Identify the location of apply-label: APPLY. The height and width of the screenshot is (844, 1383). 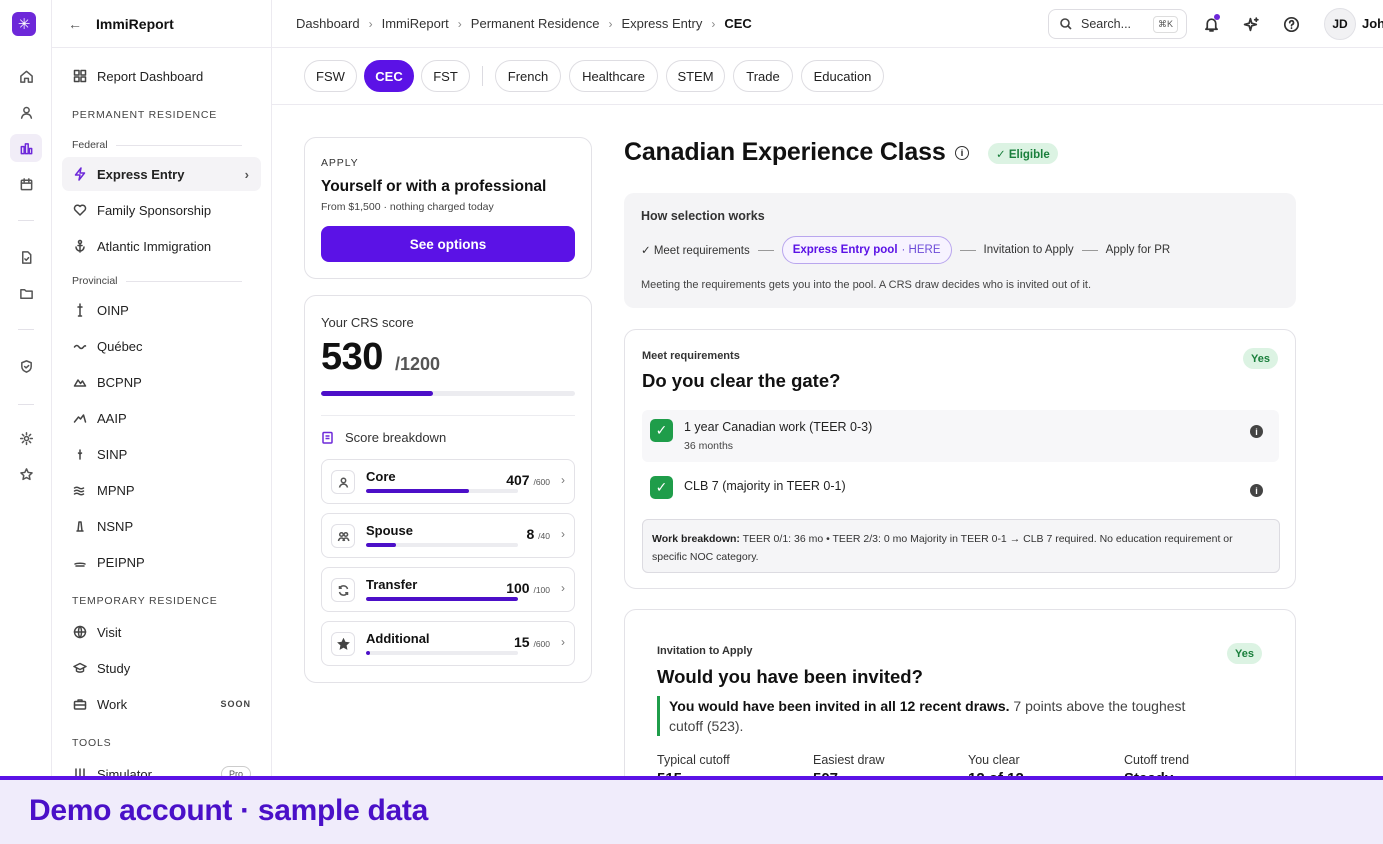
(340, 163).